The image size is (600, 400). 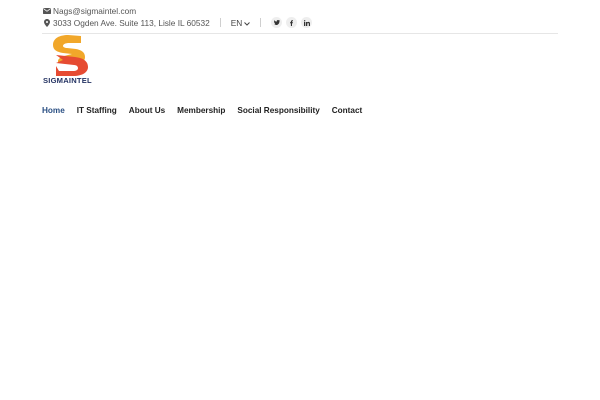 I want to click on sigmaintel-logo: SIGMAINTEL, so click(x=69, y=60).